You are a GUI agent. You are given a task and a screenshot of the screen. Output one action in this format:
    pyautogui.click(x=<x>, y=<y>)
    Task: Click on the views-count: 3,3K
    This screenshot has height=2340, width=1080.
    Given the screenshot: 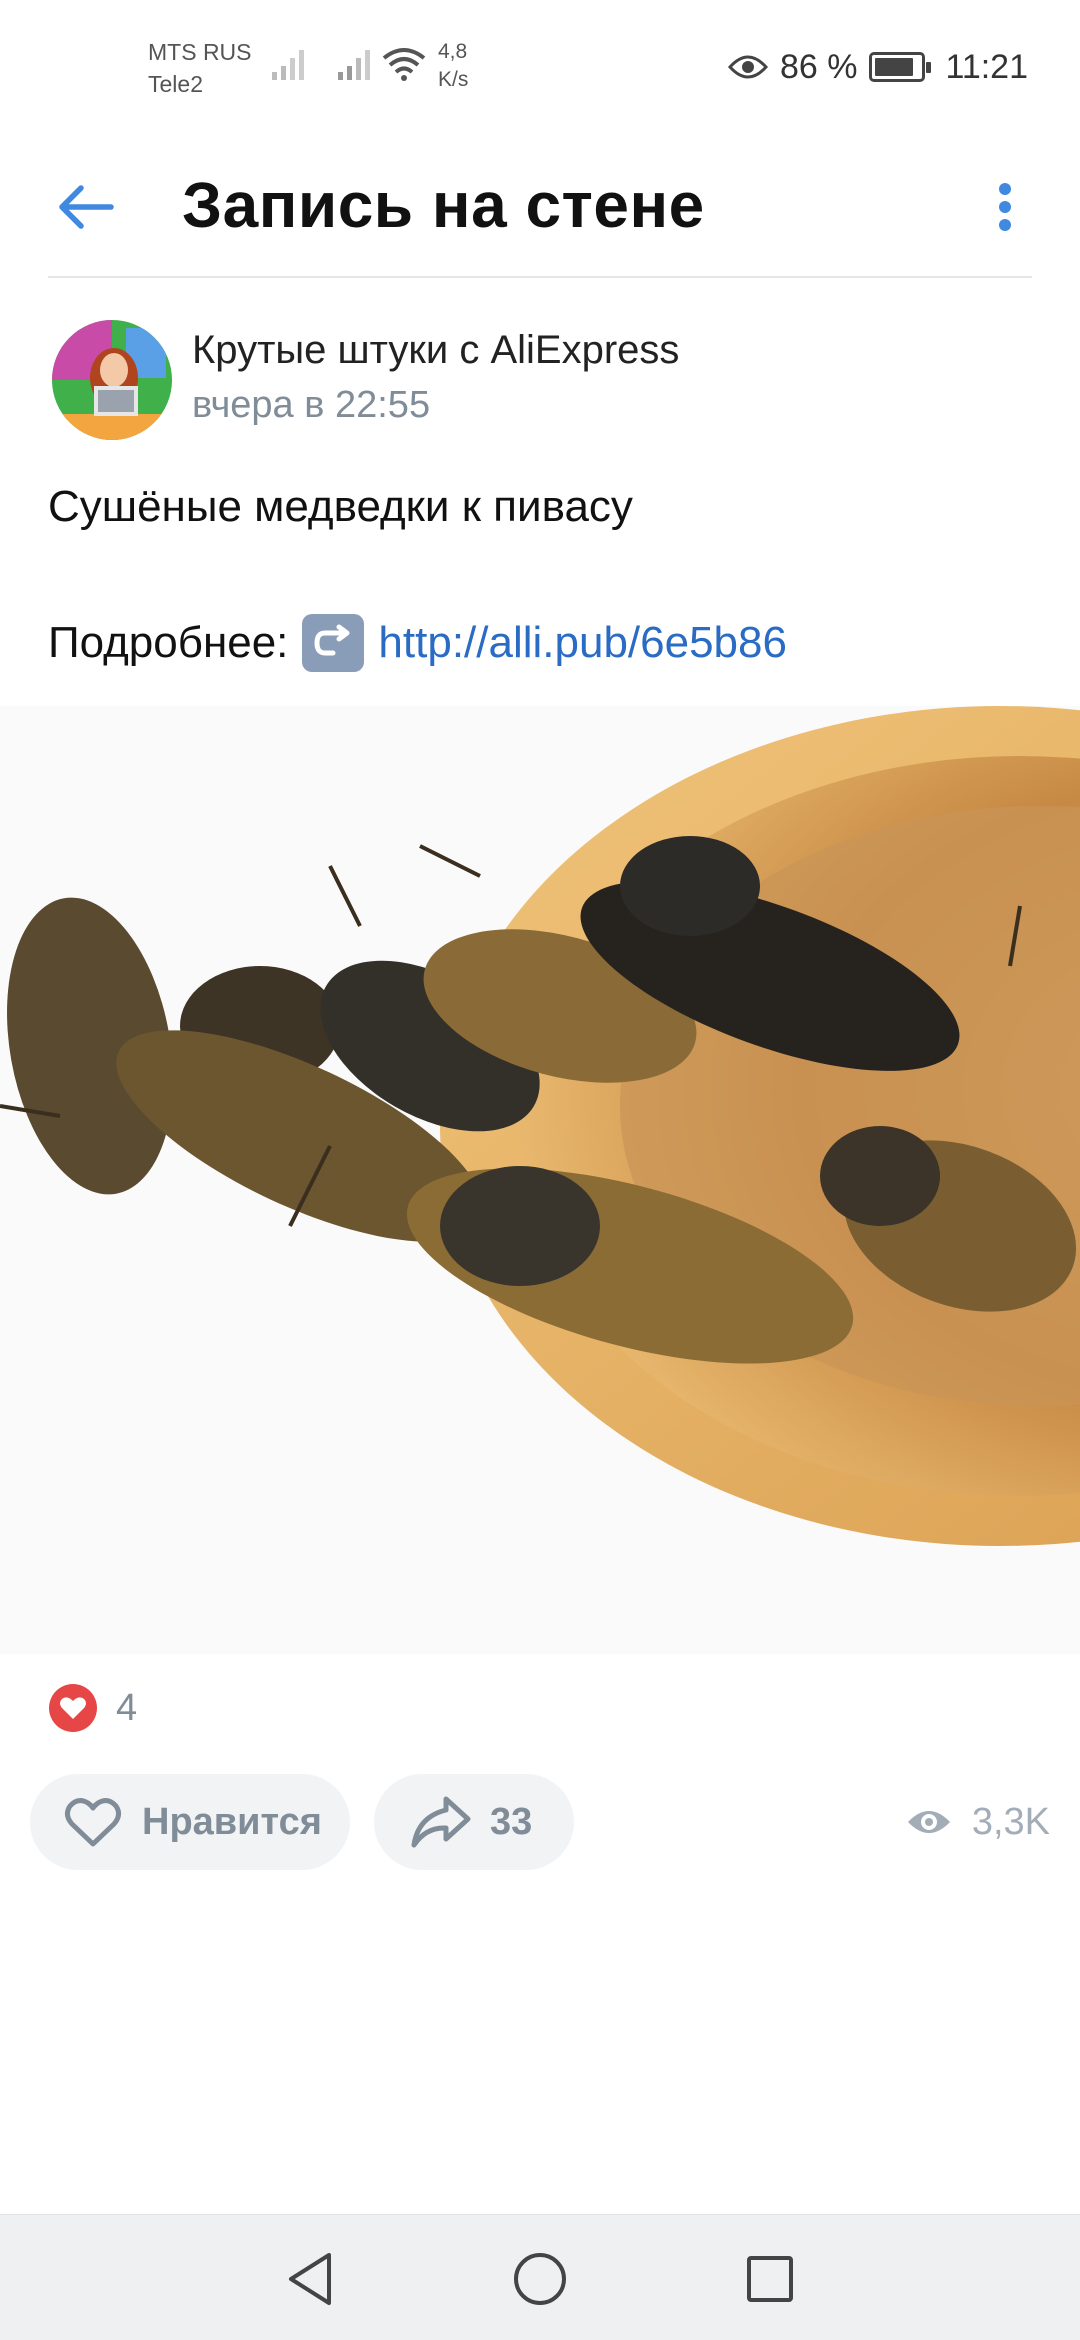 What is the action you would take?
    pyautogui.click(x=1010, y=1821)
    